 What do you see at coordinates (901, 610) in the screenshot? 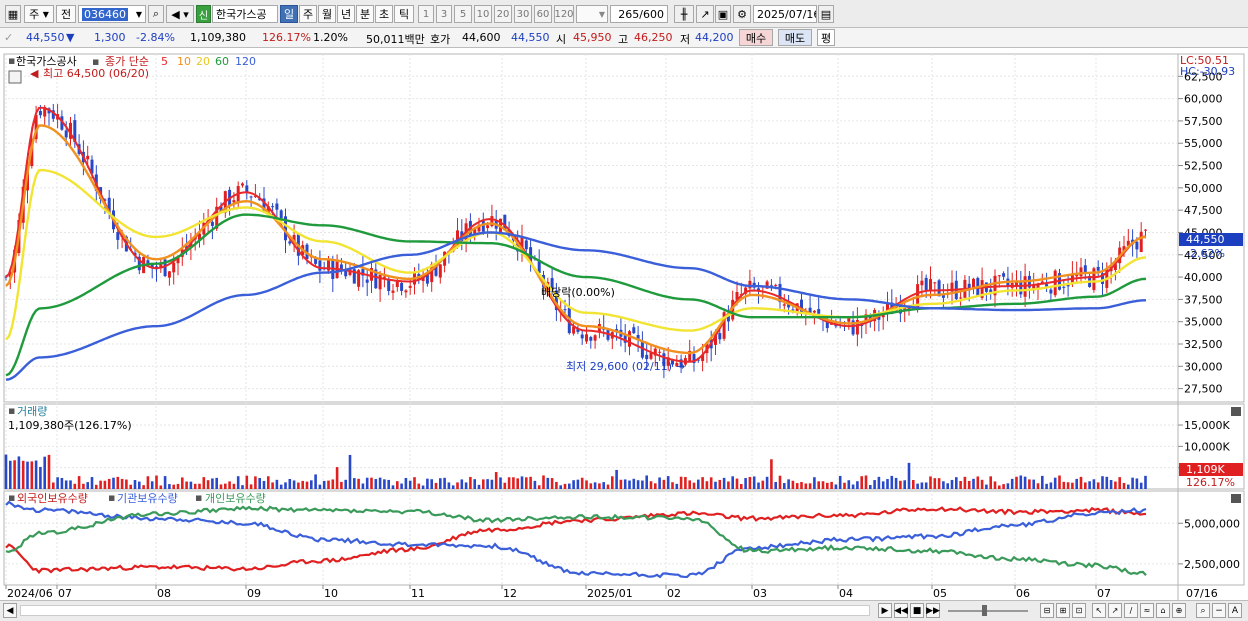
I see `scroll-start-button: ◀◀` at bounding box center [901, 610].